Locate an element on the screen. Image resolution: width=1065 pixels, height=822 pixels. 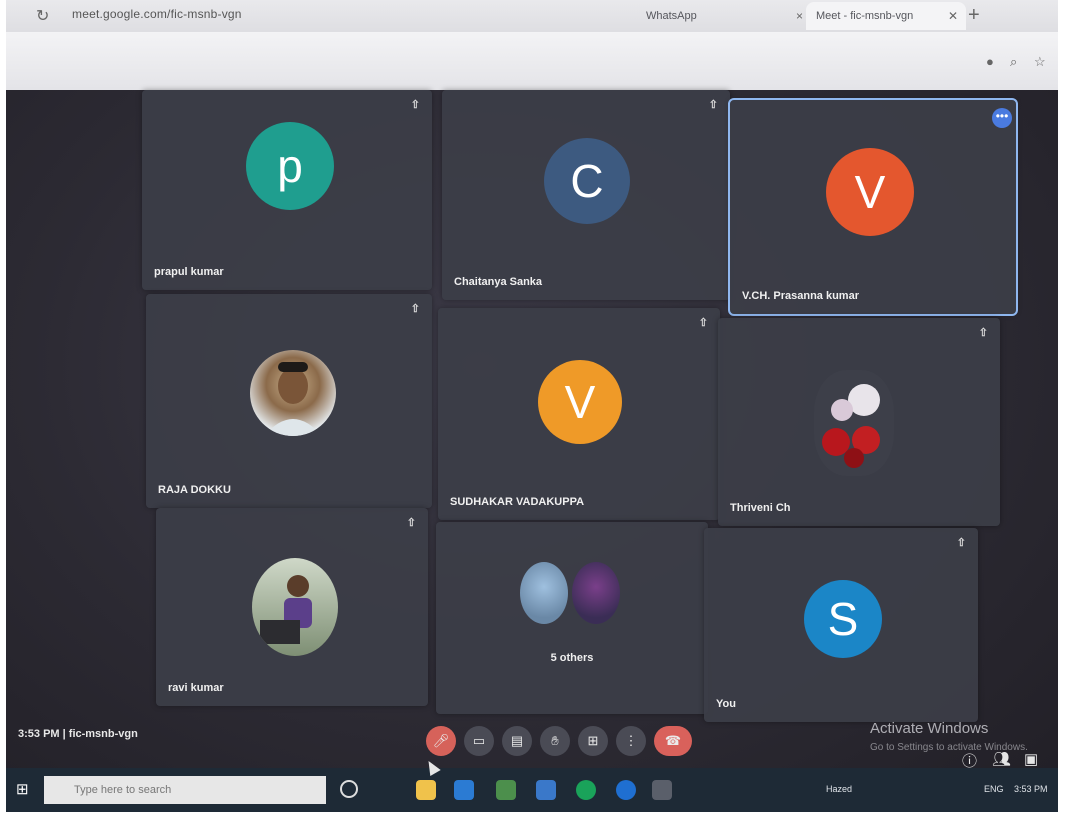
zoom-icon: ⌕ is located at coordinates (1013, 62).